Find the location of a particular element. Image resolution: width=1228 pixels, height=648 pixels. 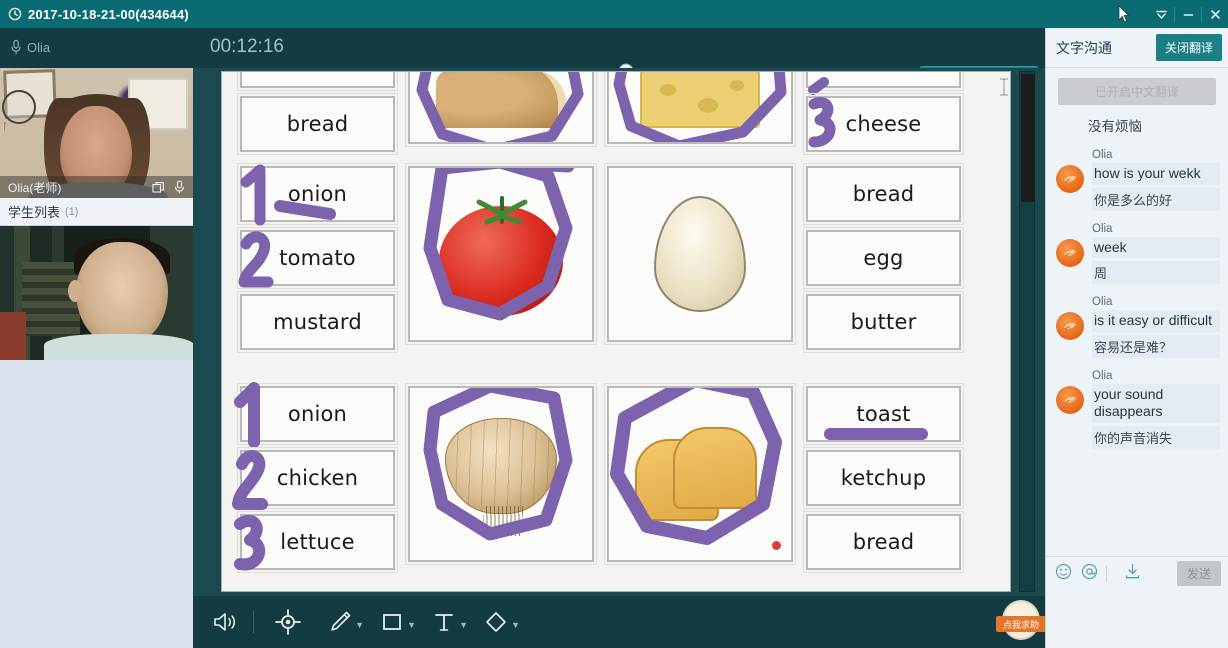

bread-loaf-picture is located at coordinates (501, 100).